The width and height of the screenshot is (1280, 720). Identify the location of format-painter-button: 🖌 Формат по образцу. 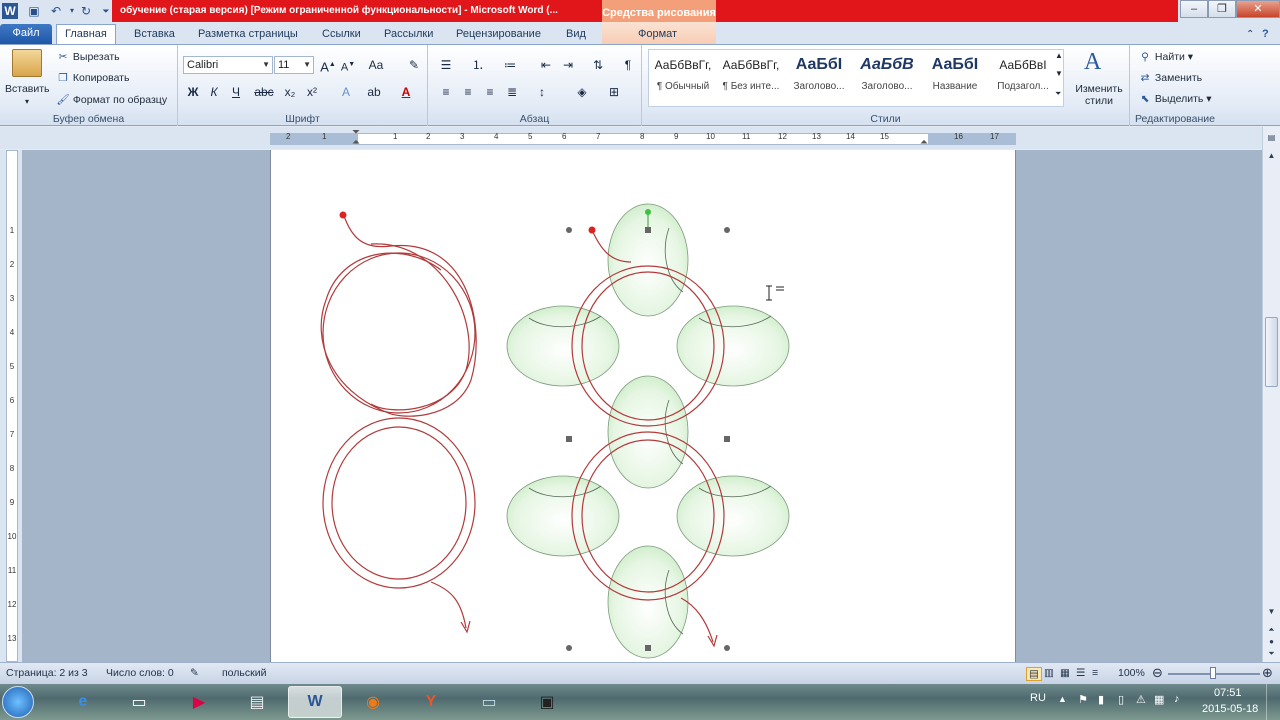
(111, 99).